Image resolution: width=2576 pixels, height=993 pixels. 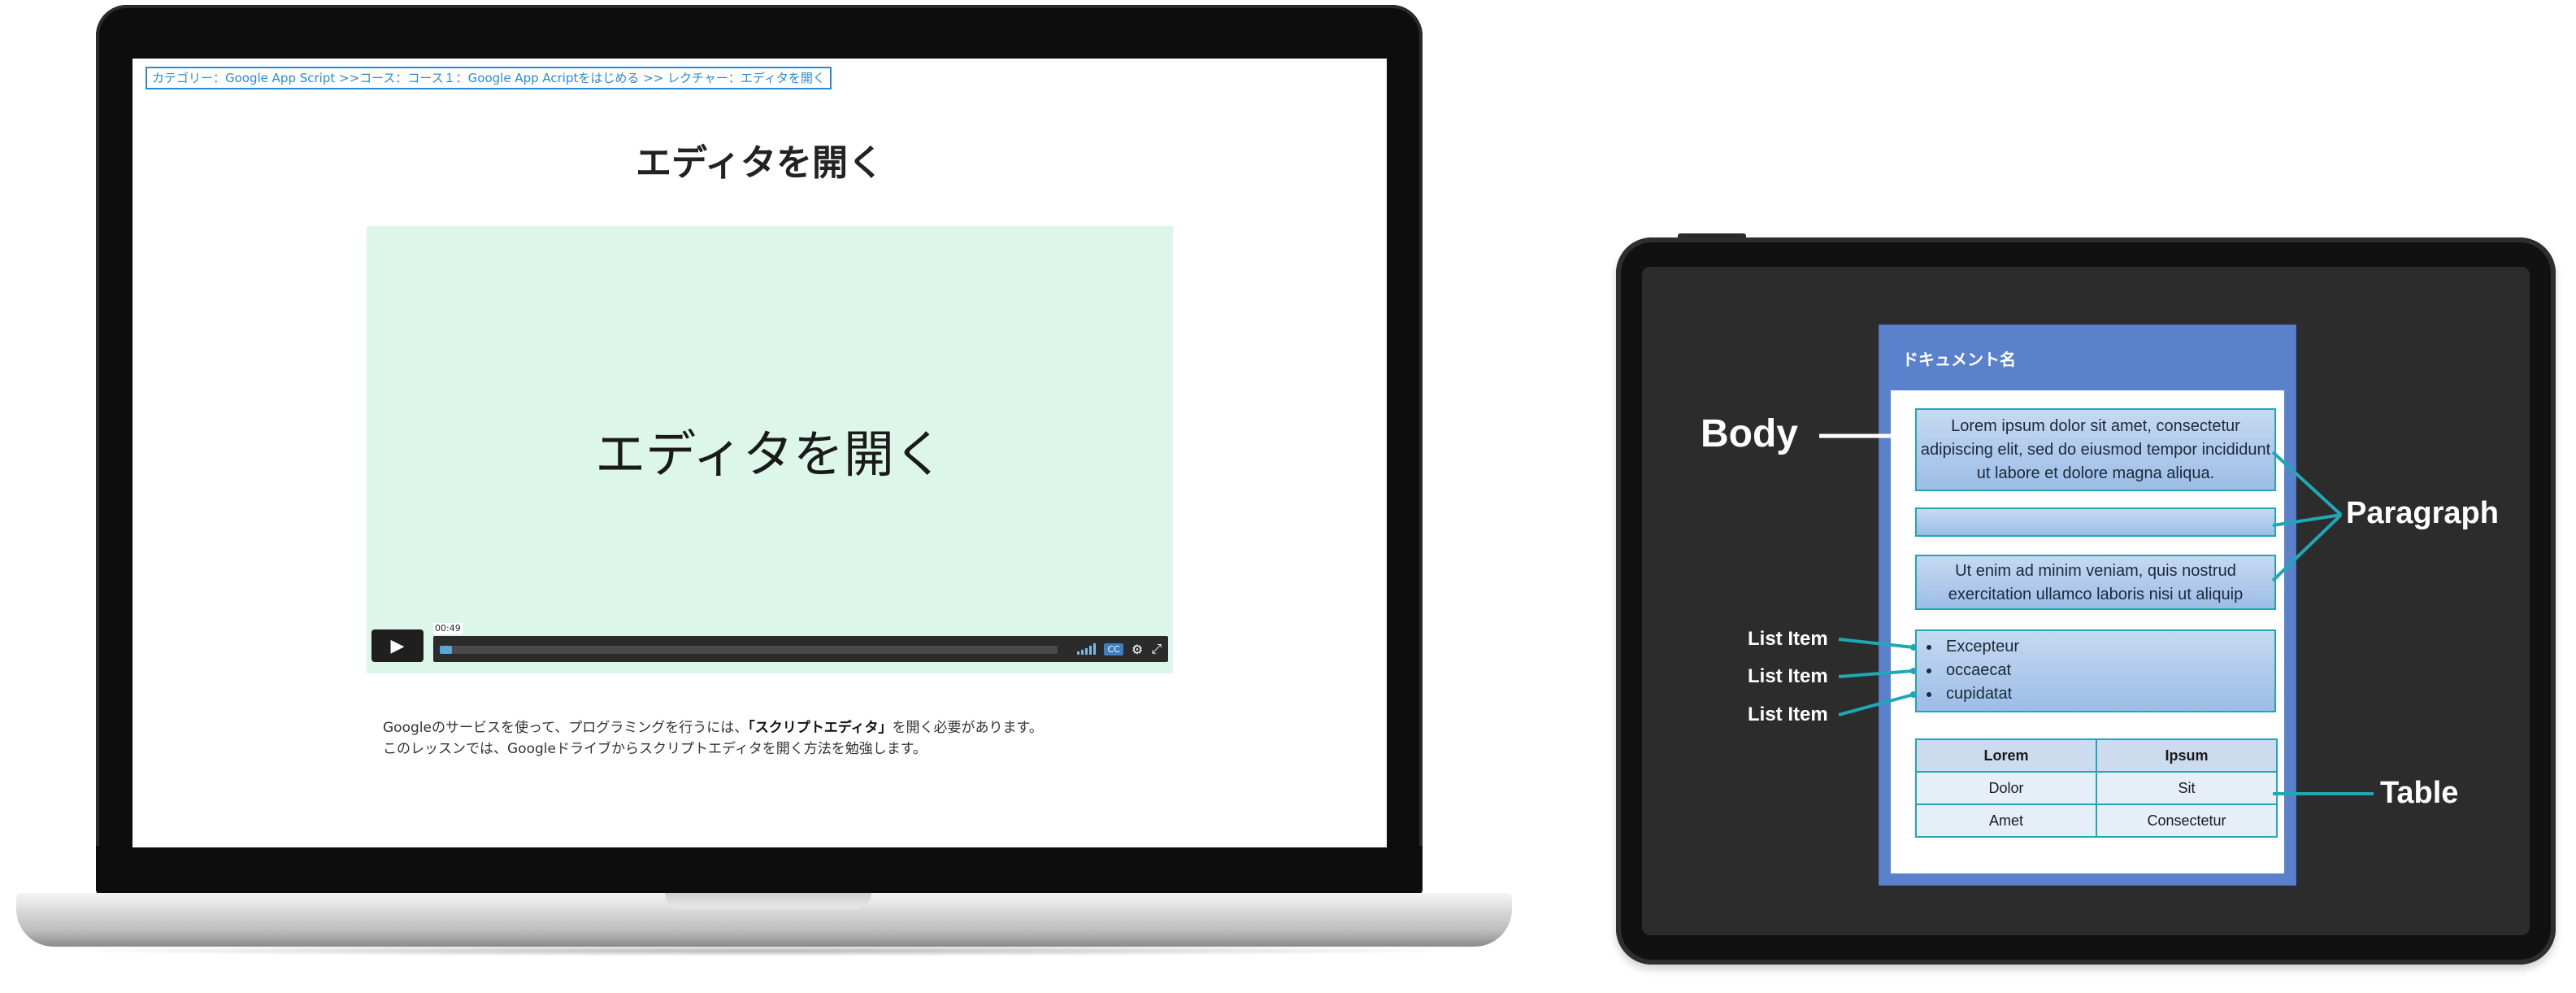 I want to click on laptop-shadow, so click(x=764, y=950).